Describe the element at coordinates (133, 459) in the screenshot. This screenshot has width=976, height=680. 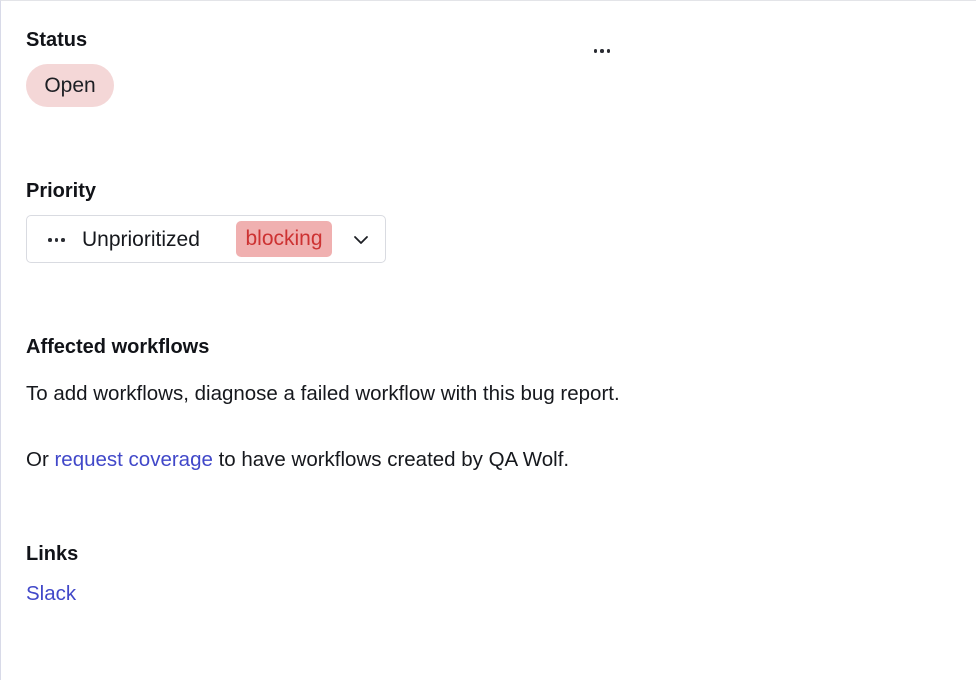
I see `request-coverage-link: request coverage` at that location.